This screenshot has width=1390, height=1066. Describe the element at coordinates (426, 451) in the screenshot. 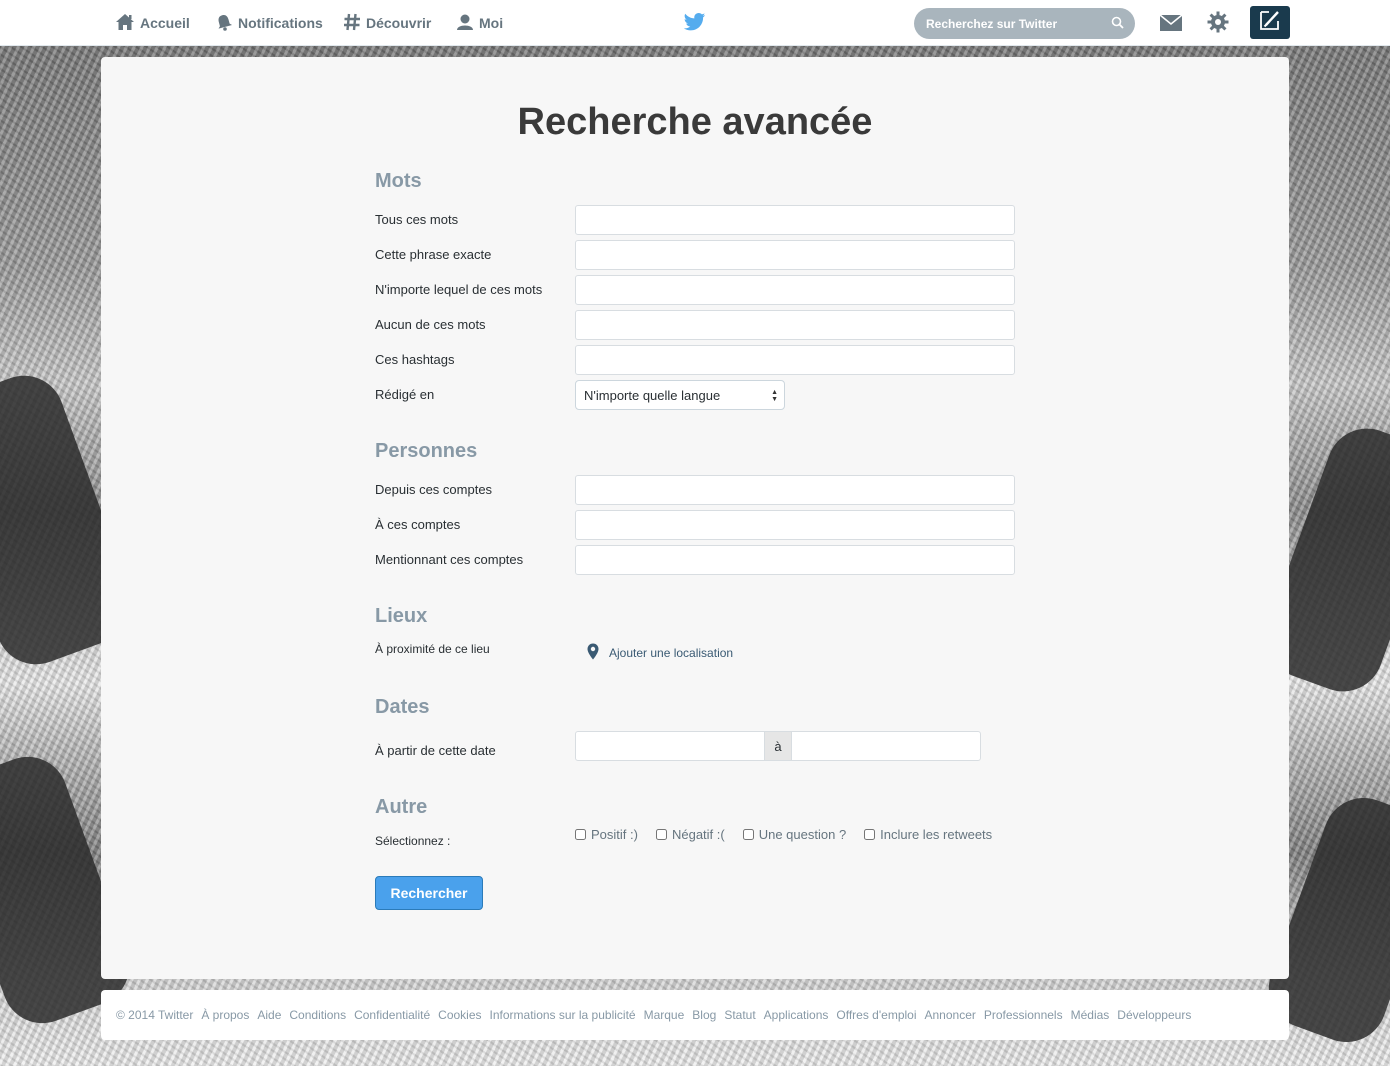

I see `section-title-people: Personnes` at that location.